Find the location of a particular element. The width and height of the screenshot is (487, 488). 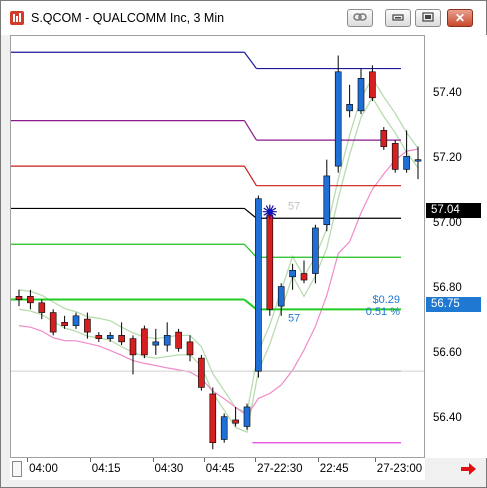

level-link-bright-green is located at coordinates (250, 304).